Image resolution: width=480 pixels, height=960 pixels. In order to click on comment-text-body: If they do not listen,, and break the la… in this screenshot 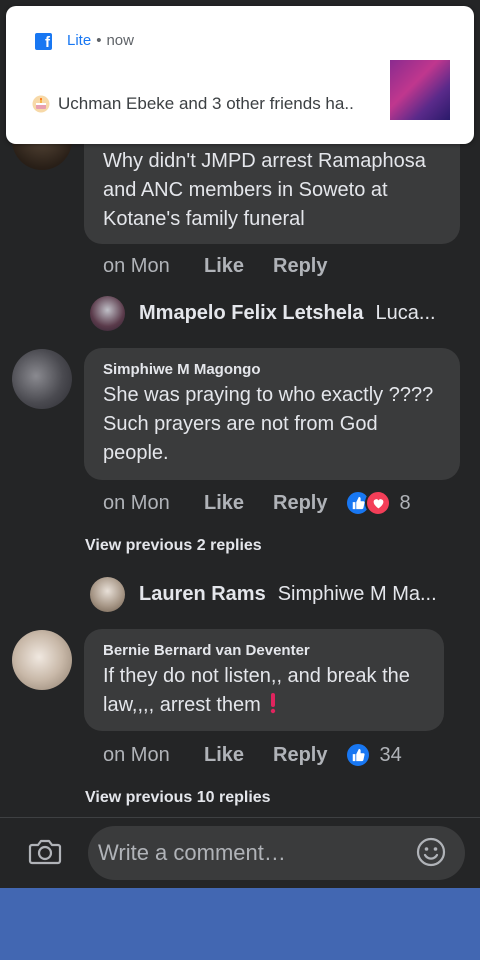, I will do `click(256, 690)`.